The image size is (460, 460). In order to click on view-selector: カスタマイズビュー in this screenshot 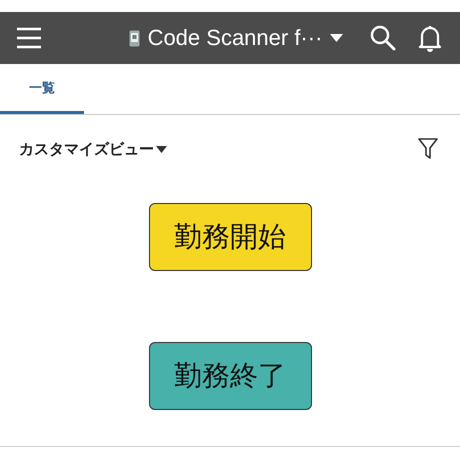, I will do `click(86, 149)`.